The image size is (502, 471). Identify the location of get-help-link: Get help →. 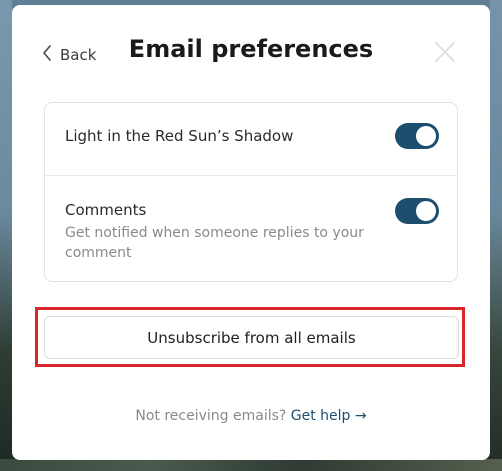
(329, 416).